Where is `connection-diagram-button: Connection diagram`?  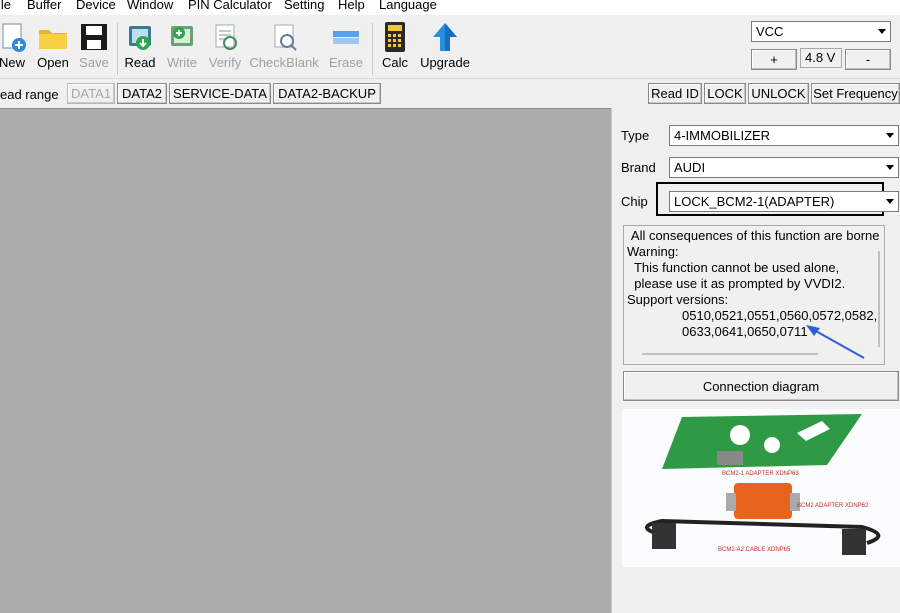
connection-diagram-button: Connection diagram is located at coordinates (761, 386).